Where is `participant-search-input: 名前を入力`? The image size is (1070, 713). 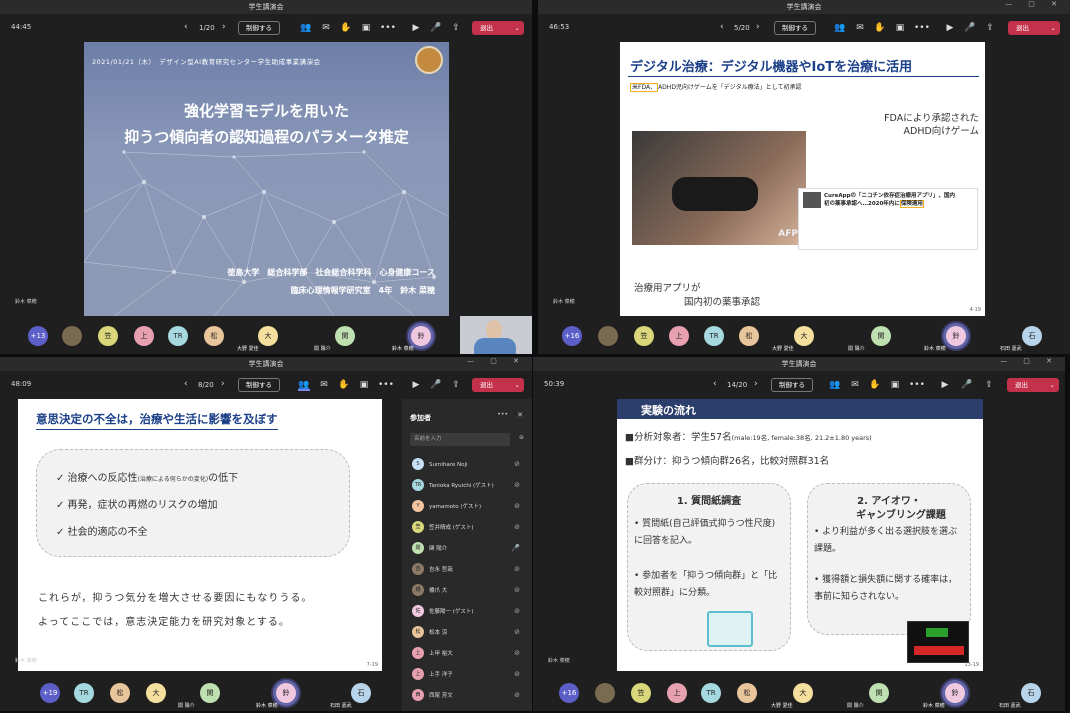
participant-search-input: 名前を入力 is located at coordinates (460, 439).